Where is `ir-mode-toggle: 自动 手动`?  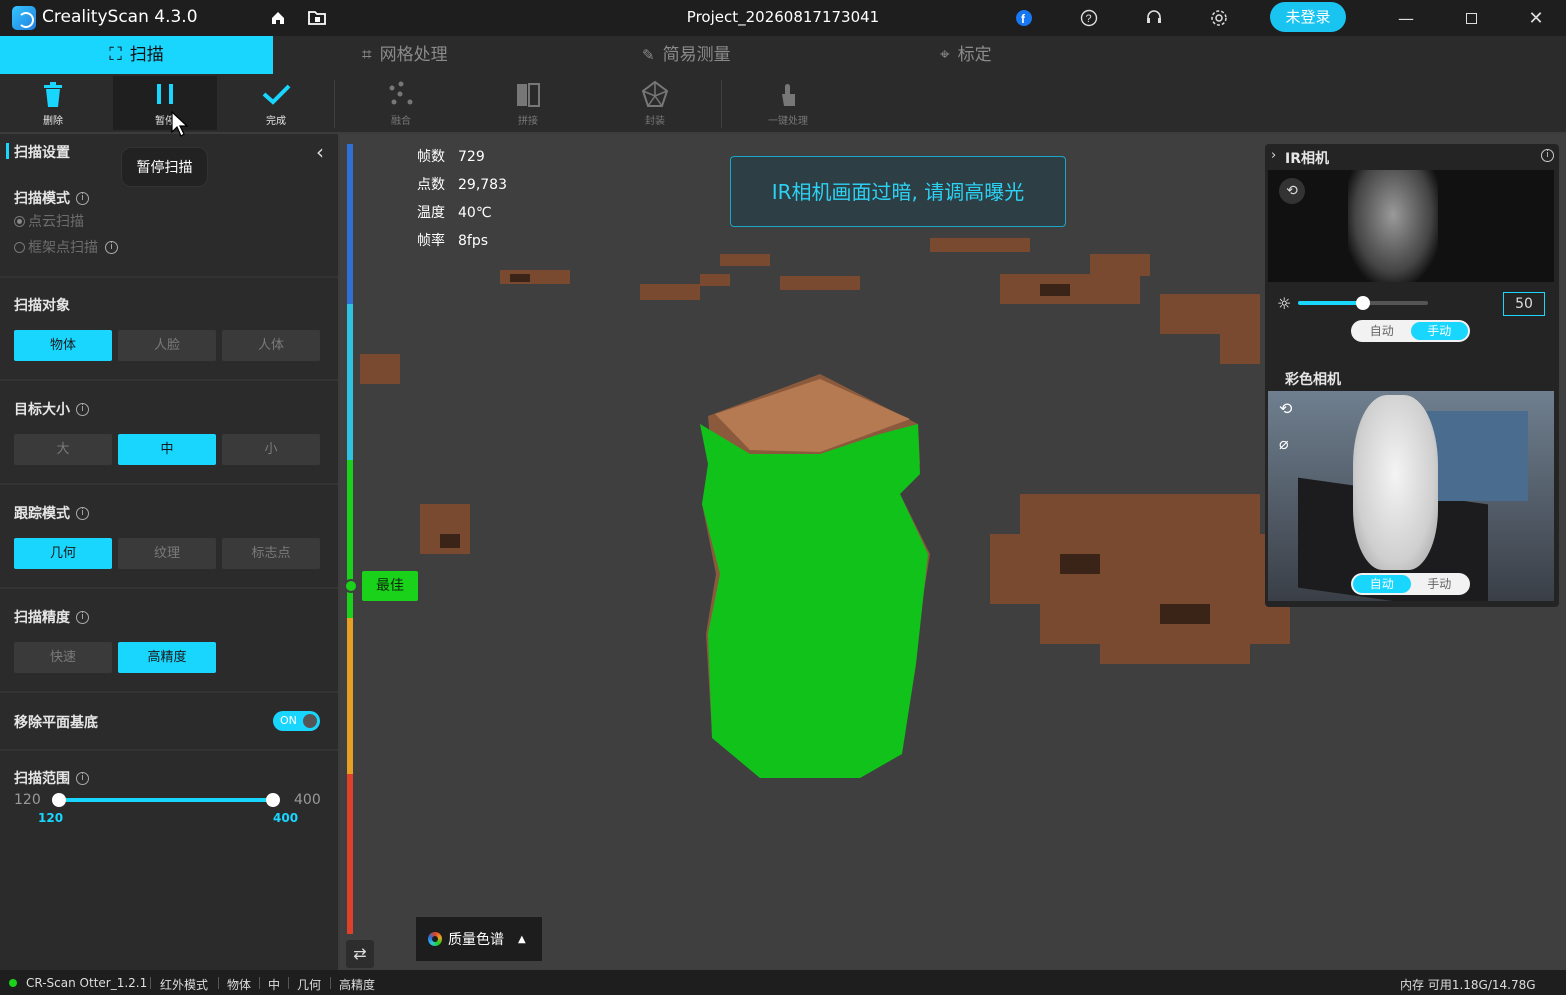
ir-mode-toggle: 自动 手动 is located at coordinates (1410, 331).